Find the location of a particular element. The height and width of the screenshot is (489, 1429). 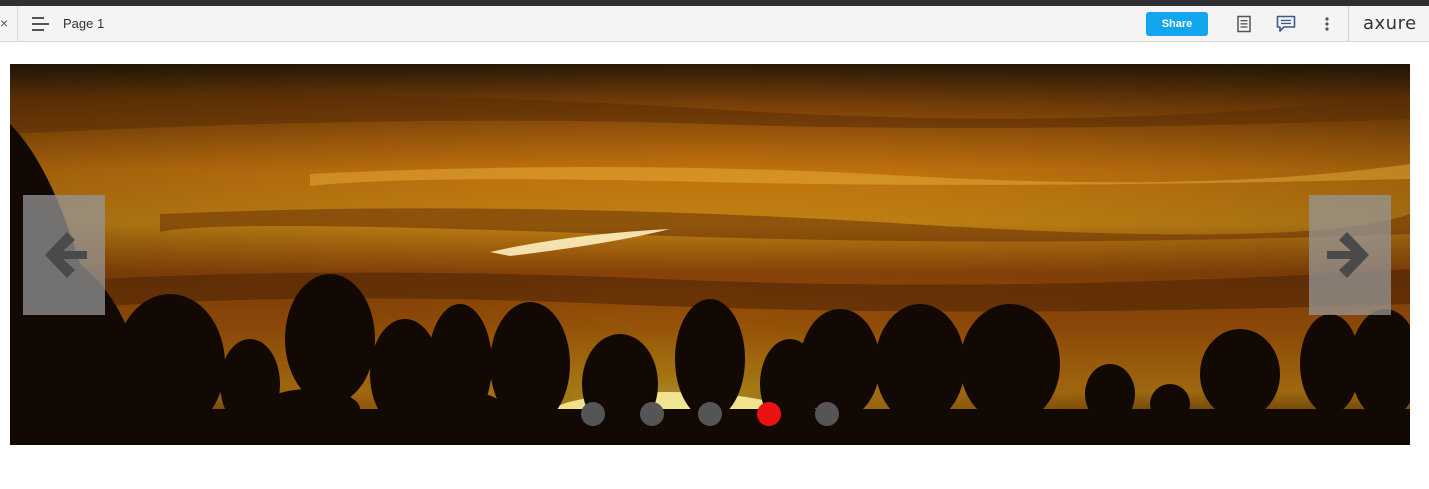

more-icon is located at coordinates (1327, 24).